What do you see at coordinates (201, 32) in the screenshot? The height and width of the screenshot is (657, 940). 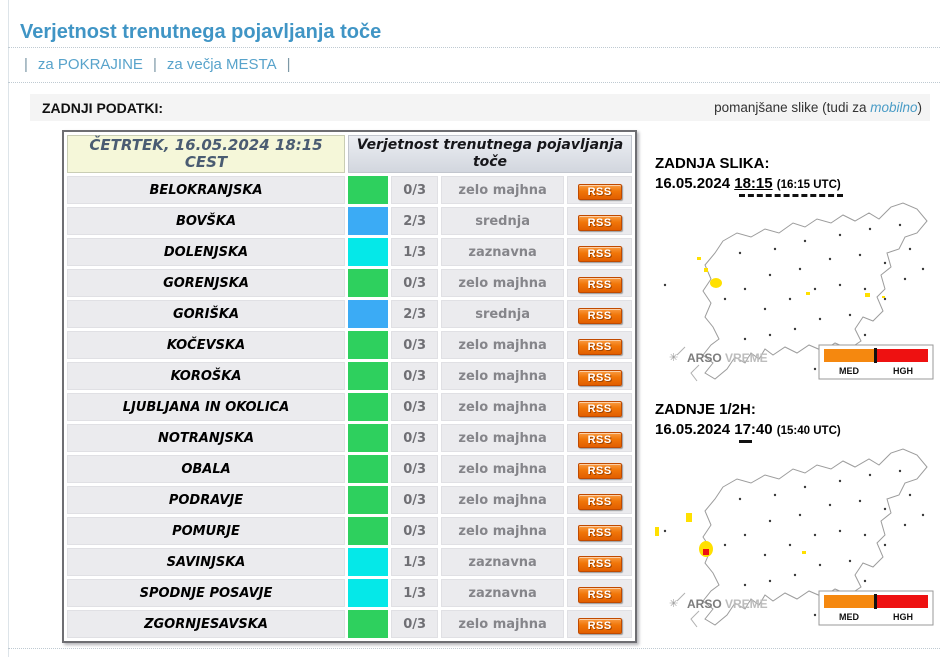 I see `page-title: Verjetnost trenutnega pojavljanja toče` at bounding box center [201, 32].